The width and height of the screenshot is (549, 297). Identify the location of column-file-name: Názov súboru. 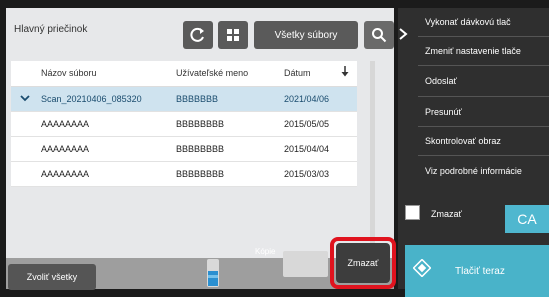
(69, 73).